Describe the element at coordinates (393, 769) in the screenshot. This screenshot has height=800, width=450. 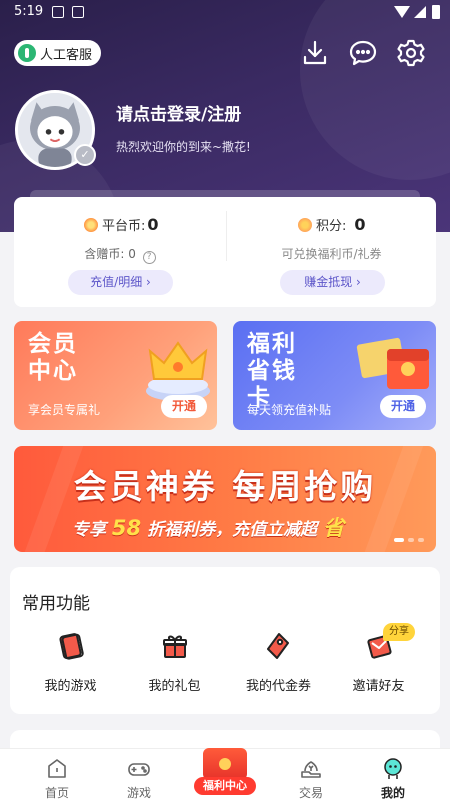
I see `profile-icon` at that location.